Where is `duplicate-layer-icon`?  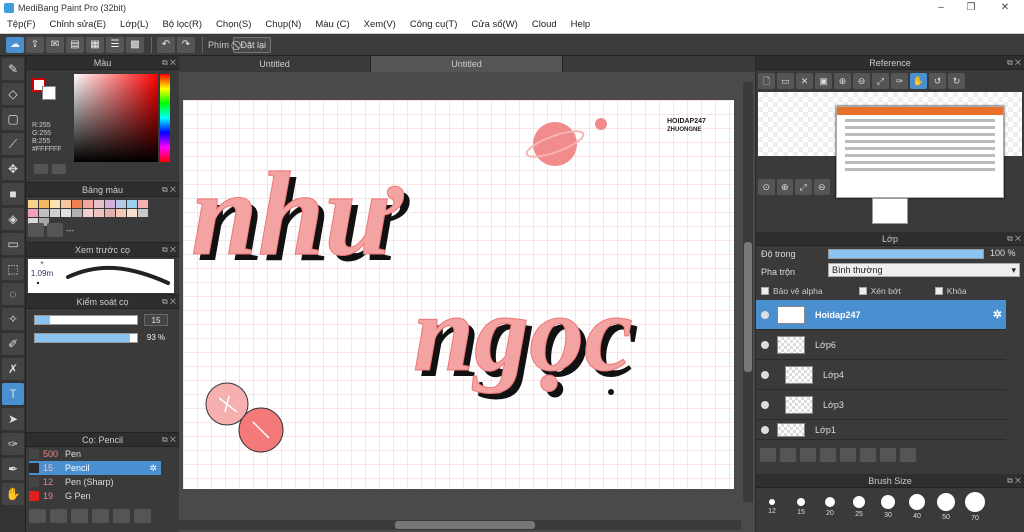
duplicate-layer-icon is located at coordinates (868, 455).